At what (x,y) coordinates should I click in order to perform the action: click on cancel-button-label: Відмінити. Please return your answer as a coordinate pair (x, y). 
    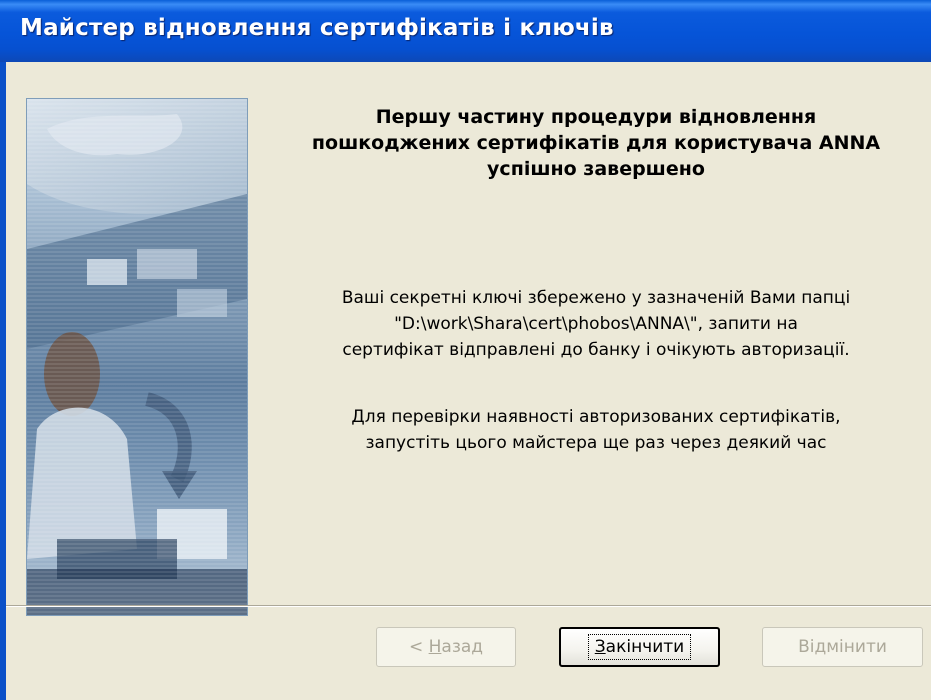
    Looking at the image, I should click on (842, 647).